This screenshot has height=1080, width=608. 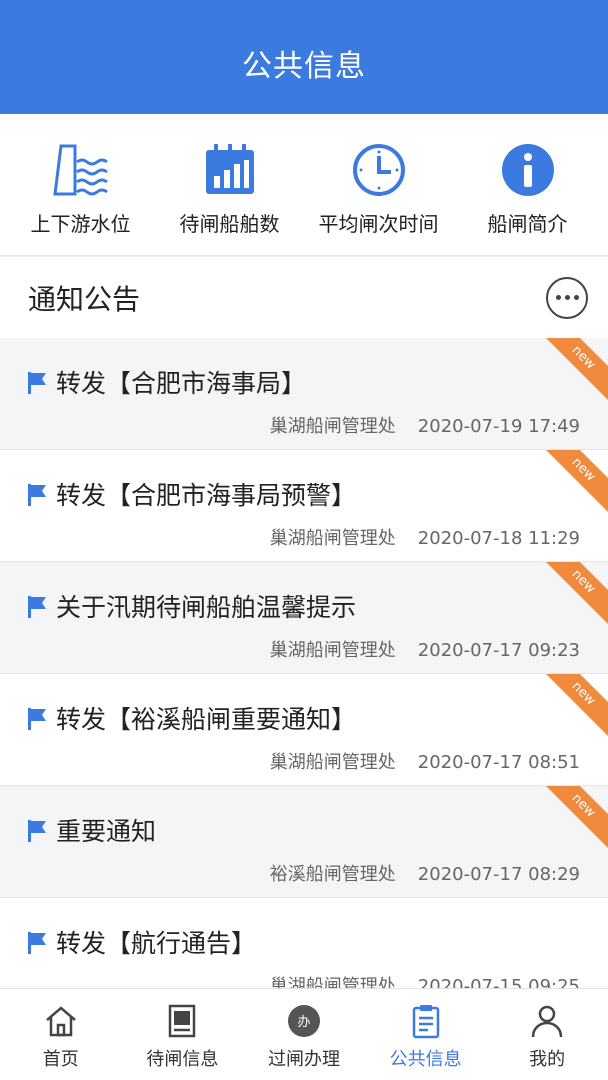 I want to click on notice-item: 转发【合肥市海事局】 巢湖船闸管理处 2020-07-19 17:49 new, so click(x=304, y=394).